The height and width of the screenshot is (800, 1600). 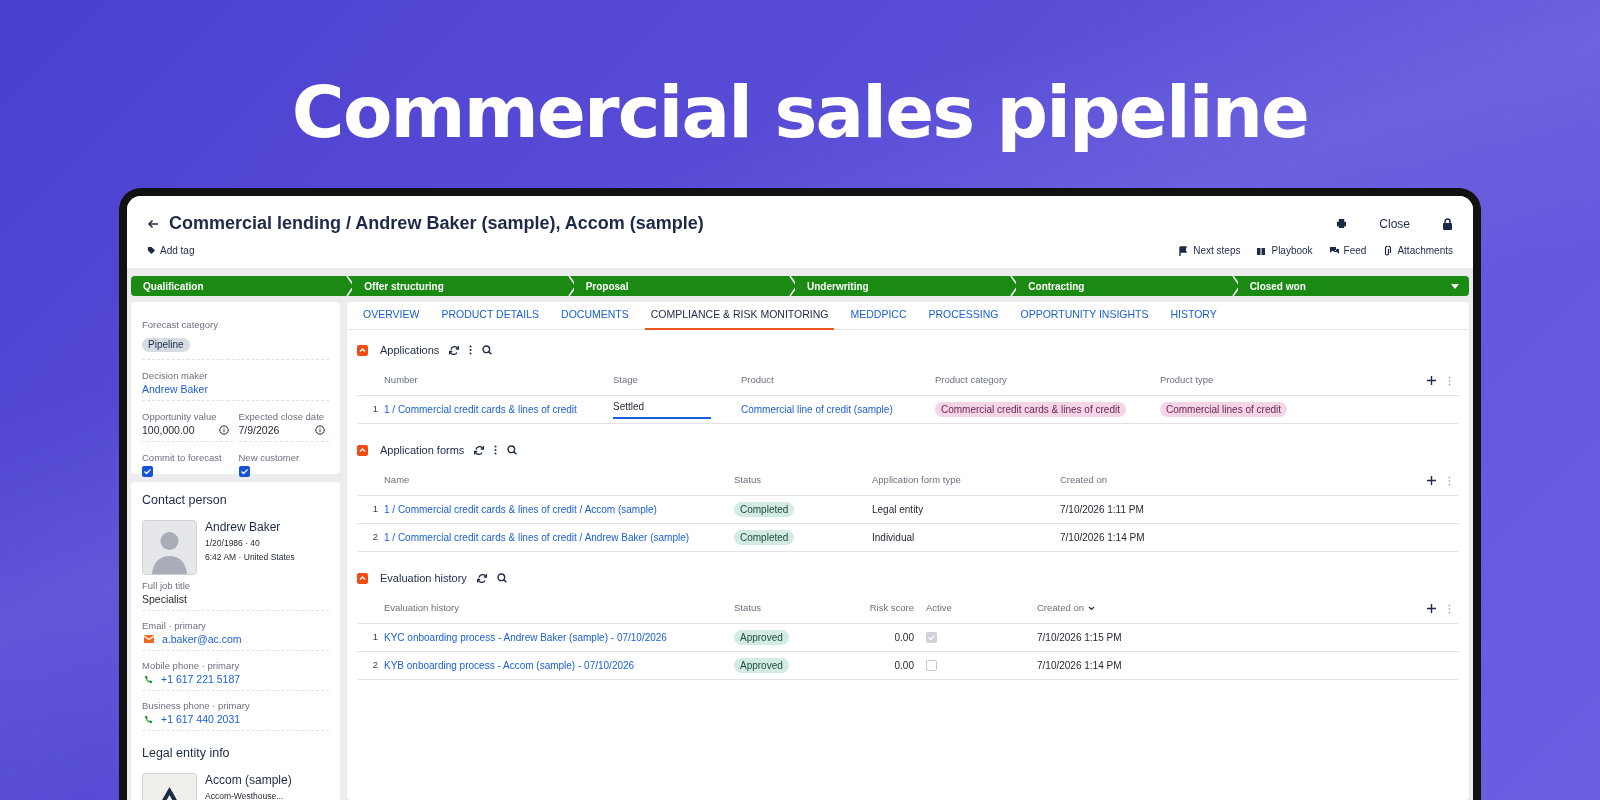 I want to click on print-icon, so click(x=1342, y=223).